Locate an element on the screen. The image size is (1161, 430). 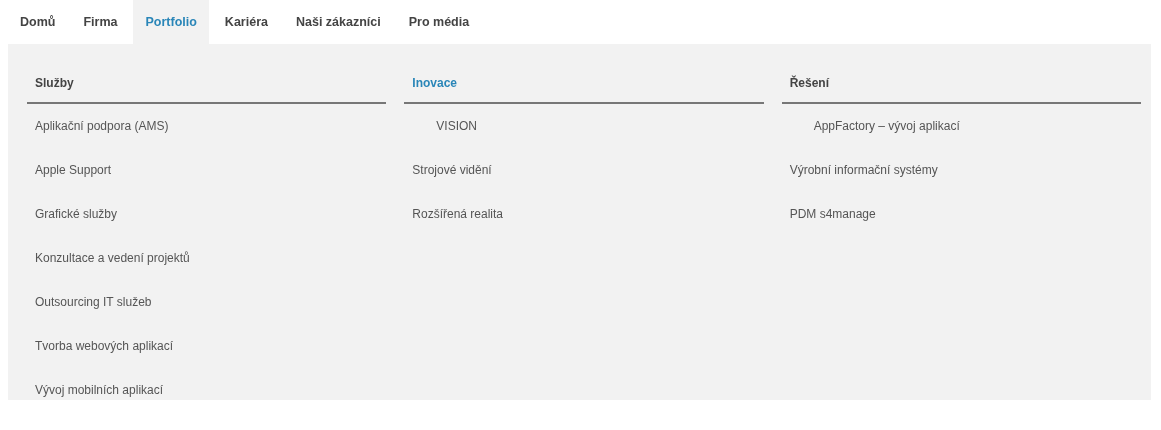
menu-link: PDM s4manage is located at coordinates (832, 228).